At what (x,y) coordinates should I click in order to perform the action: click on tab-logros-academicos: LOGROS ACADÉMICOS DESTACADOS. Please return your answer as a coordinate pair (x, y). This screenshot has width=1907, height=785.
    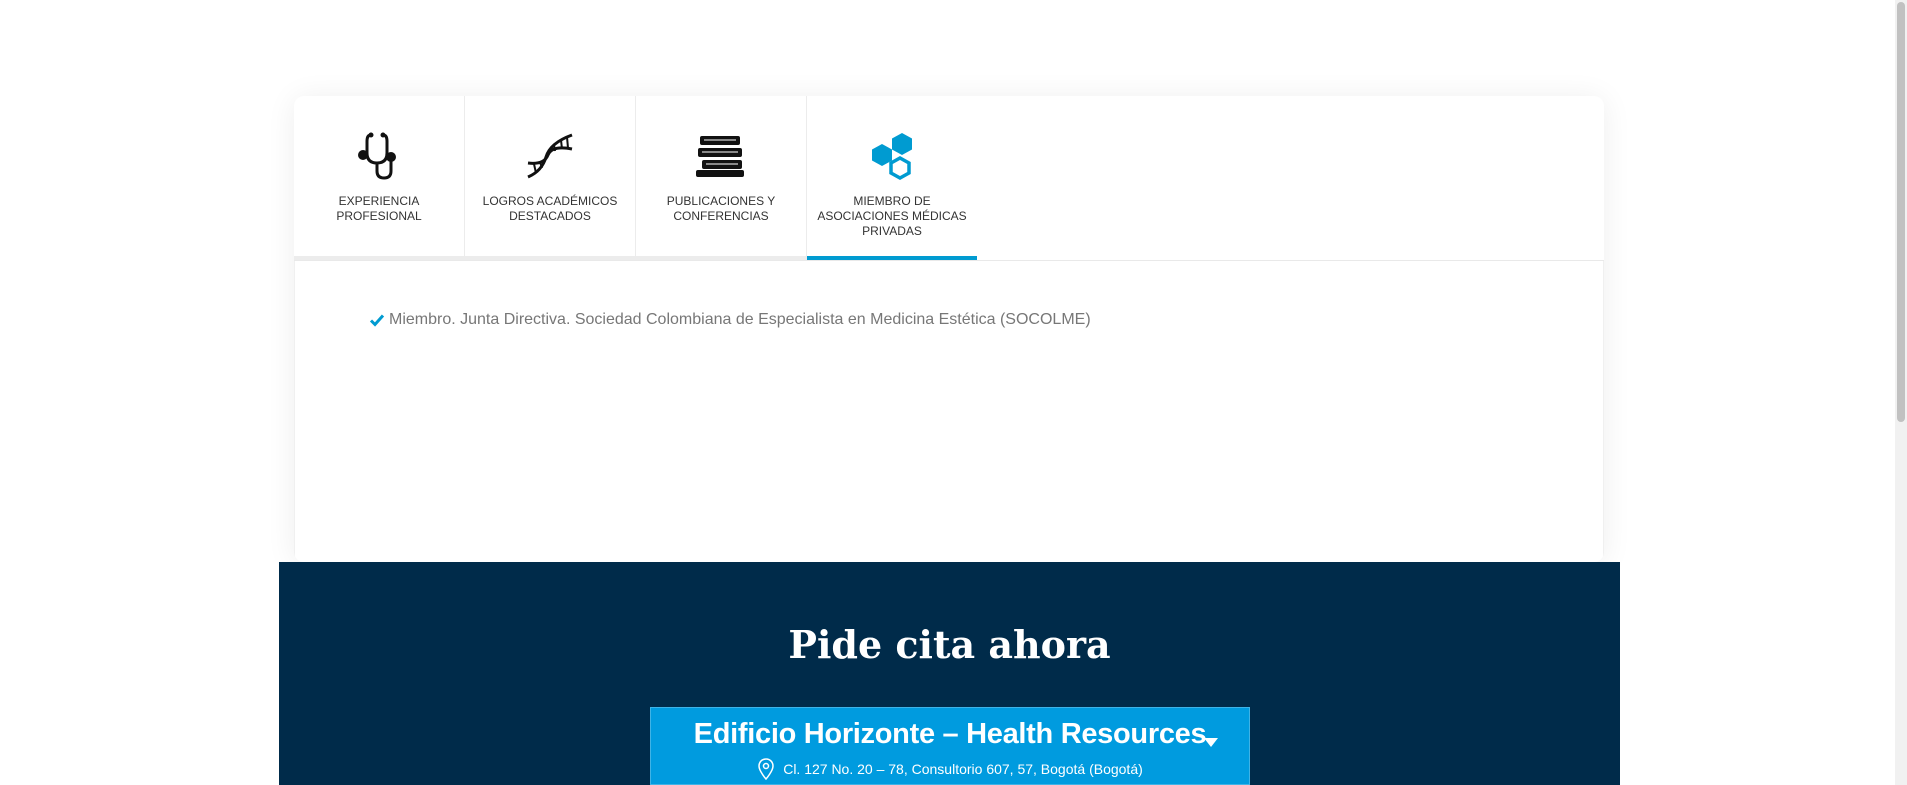
    Looking at the image, I should click on (550, 178).